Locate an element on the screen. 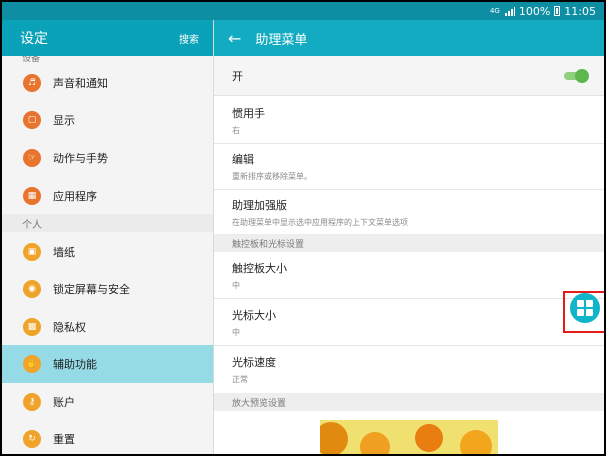 The image size is (606, 456). sidebar-item-label: 应用程序 is located at coordinates (75, 196).